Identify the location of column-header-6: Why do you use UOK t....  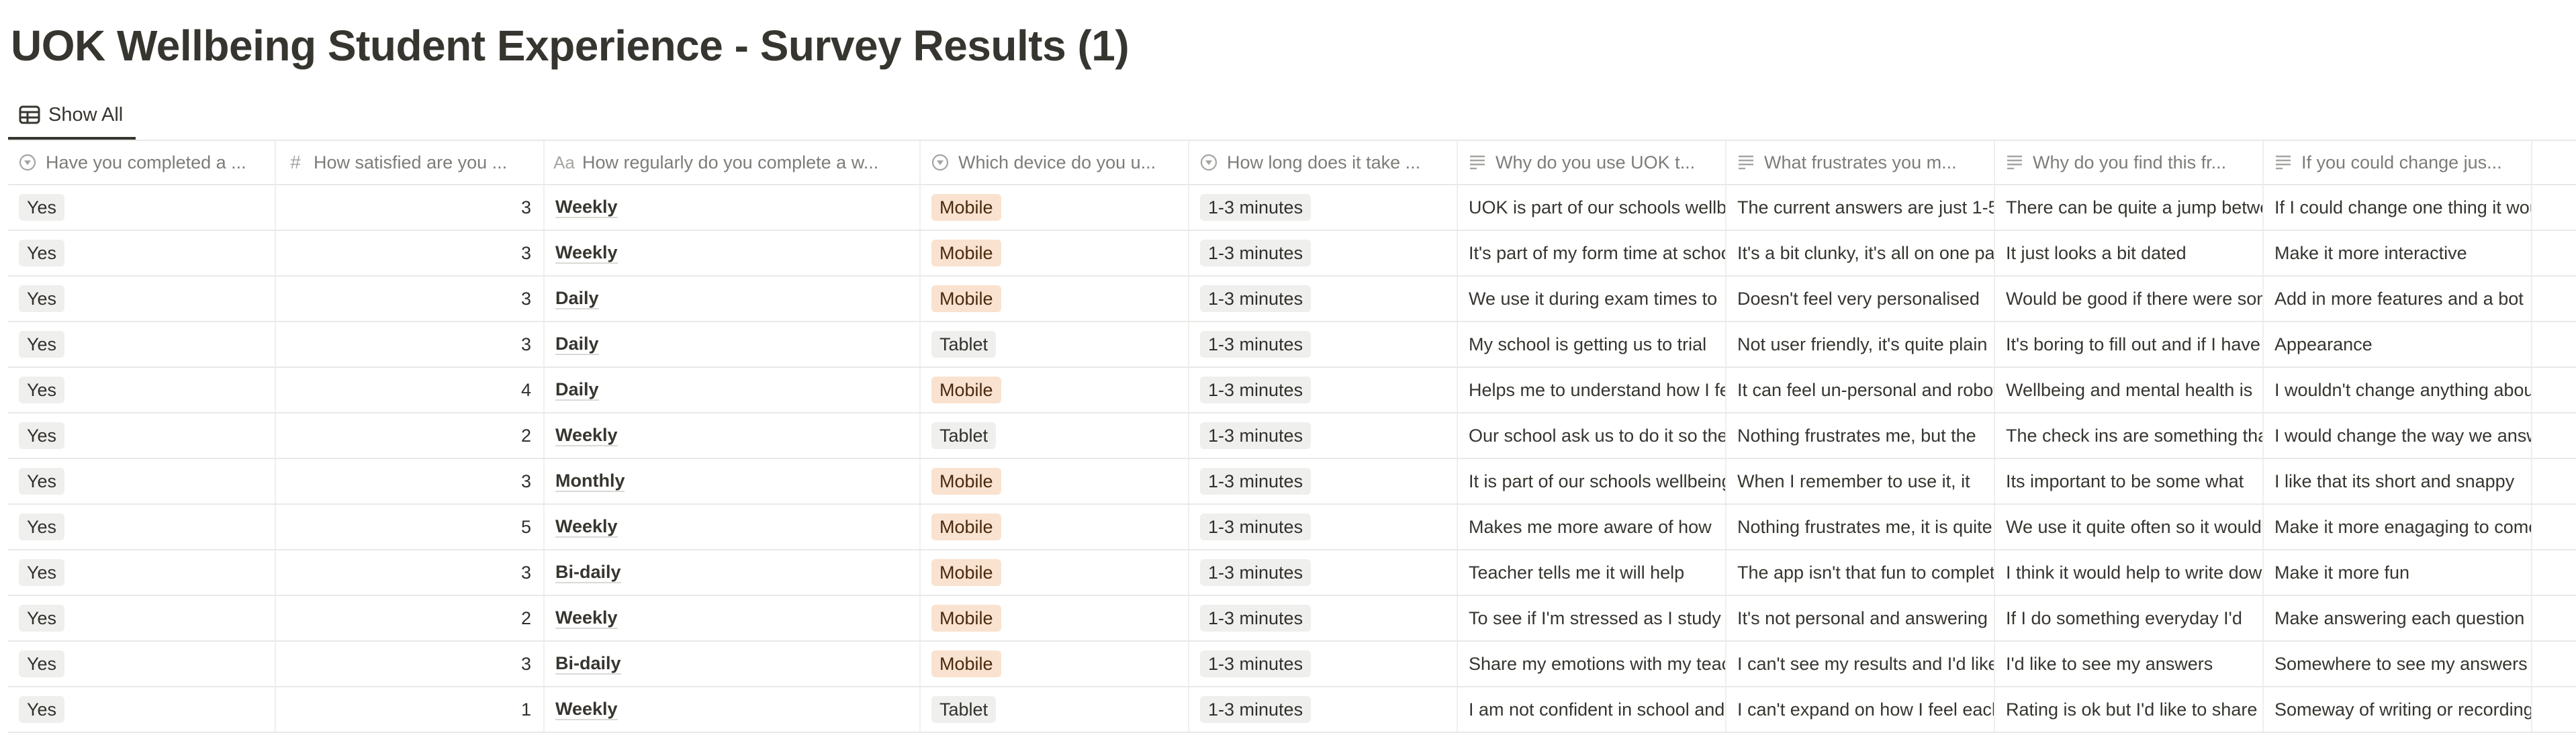
(1592, 162).